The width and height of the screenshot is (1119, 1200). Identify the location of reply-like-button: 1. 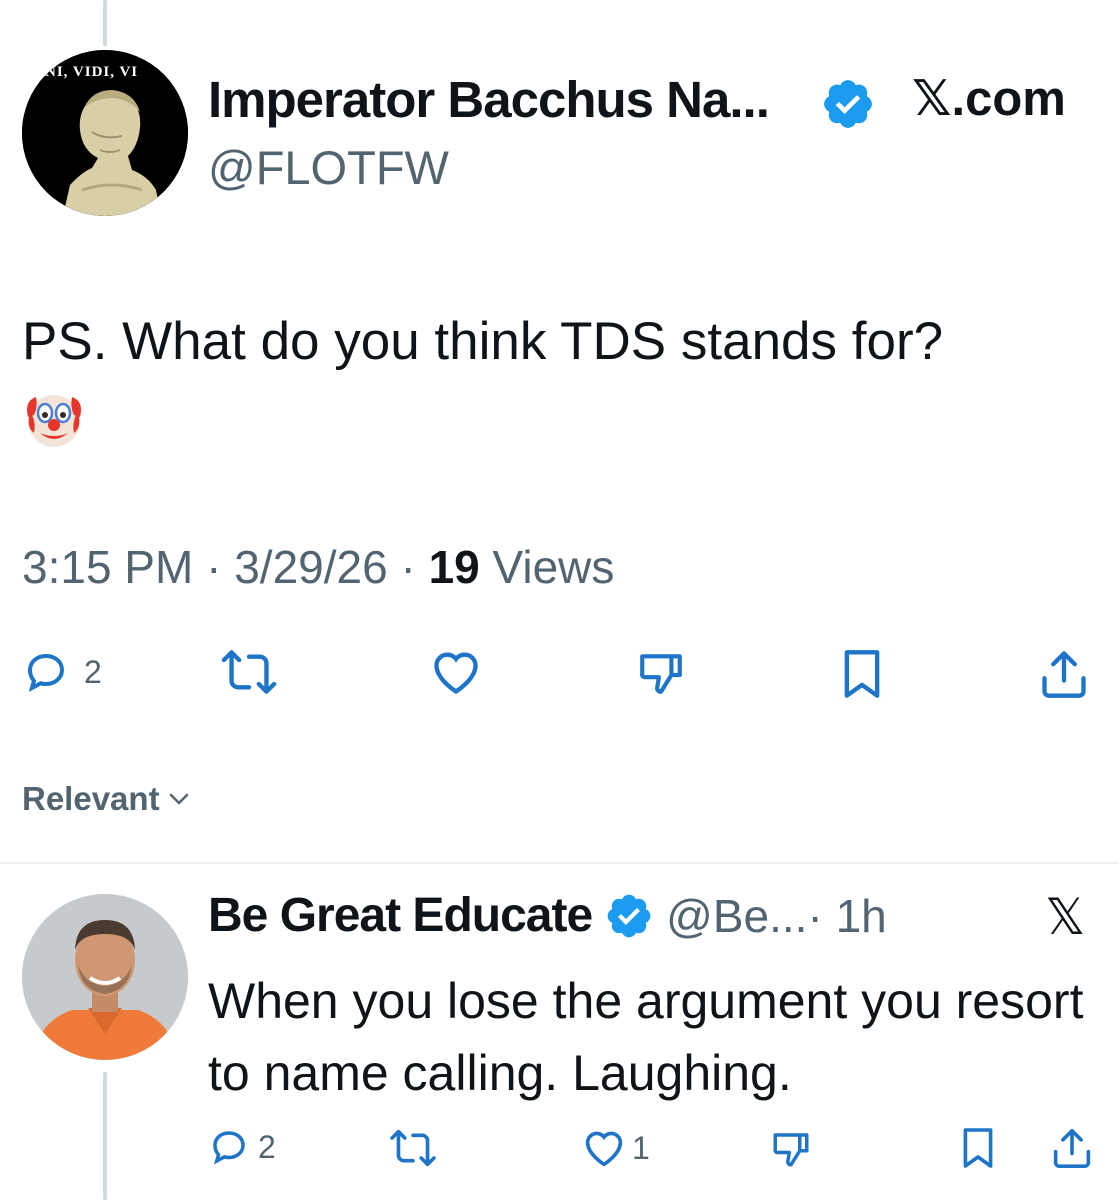
(616, 1148).